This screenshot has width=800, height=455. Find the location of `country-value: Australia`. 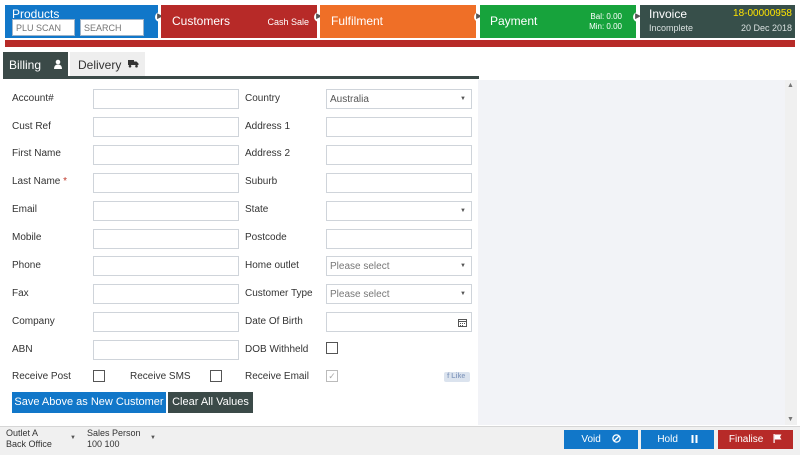

country-value: Australia is located at coordinates (349, 99).